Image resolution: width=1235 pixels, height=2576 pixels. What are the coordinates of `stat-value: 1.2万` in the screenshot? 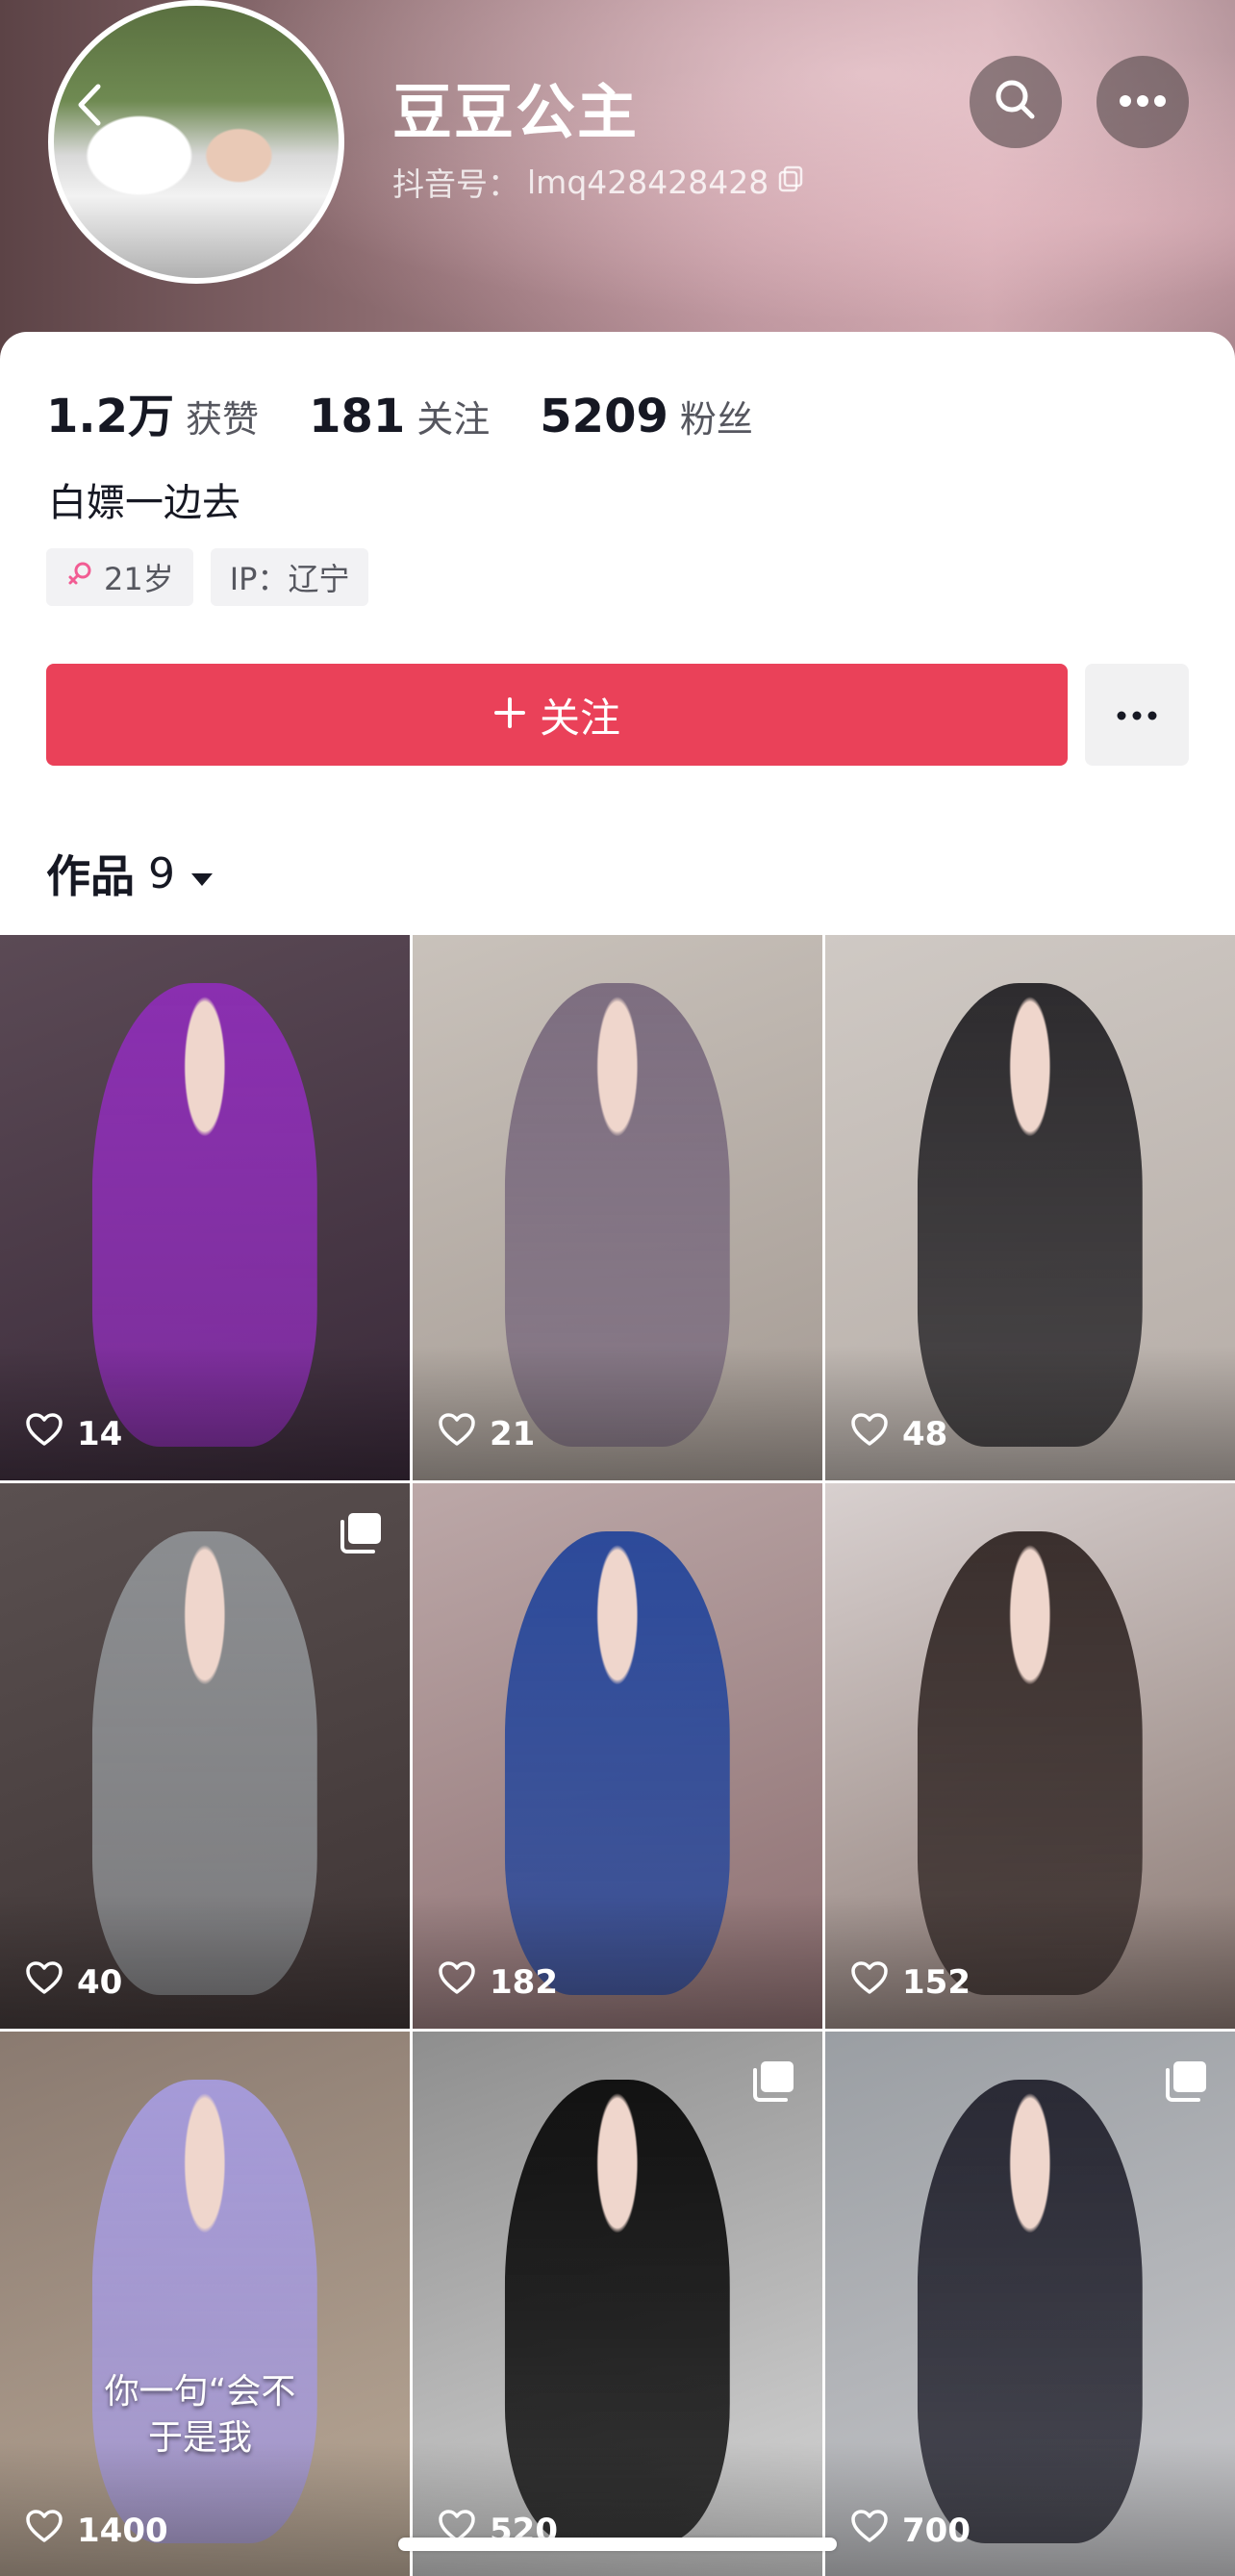 It's located at (110, 417).